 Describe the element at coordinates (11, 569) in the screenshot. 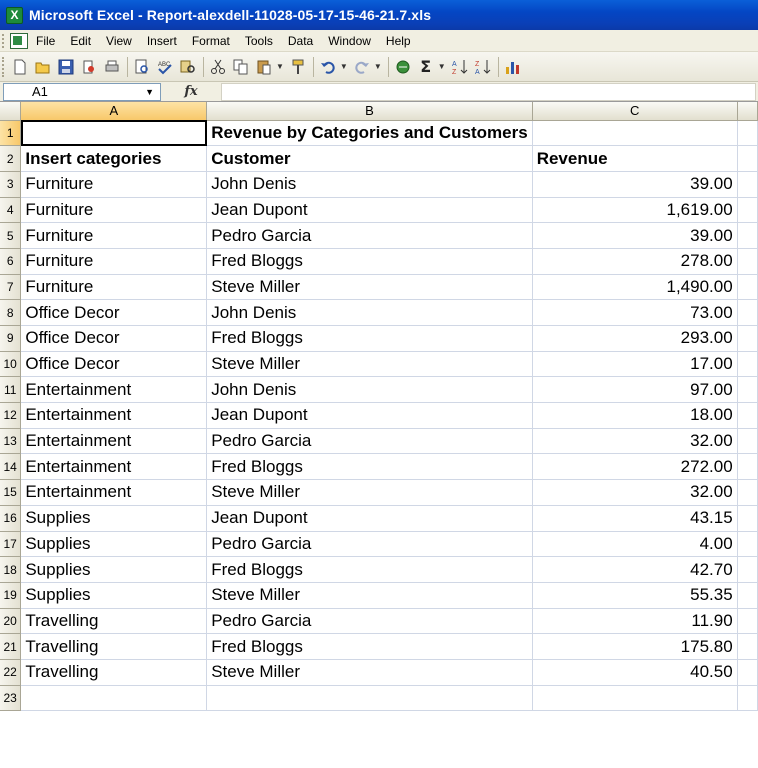

I see `row-header: 18` at that location.